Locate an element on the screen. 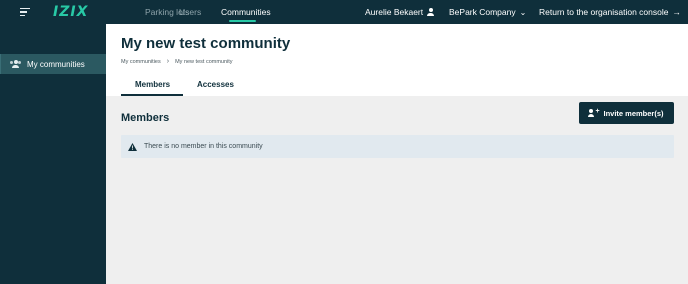 The image size is (688, 284). menu-icon is located at coordinates (25, 12).